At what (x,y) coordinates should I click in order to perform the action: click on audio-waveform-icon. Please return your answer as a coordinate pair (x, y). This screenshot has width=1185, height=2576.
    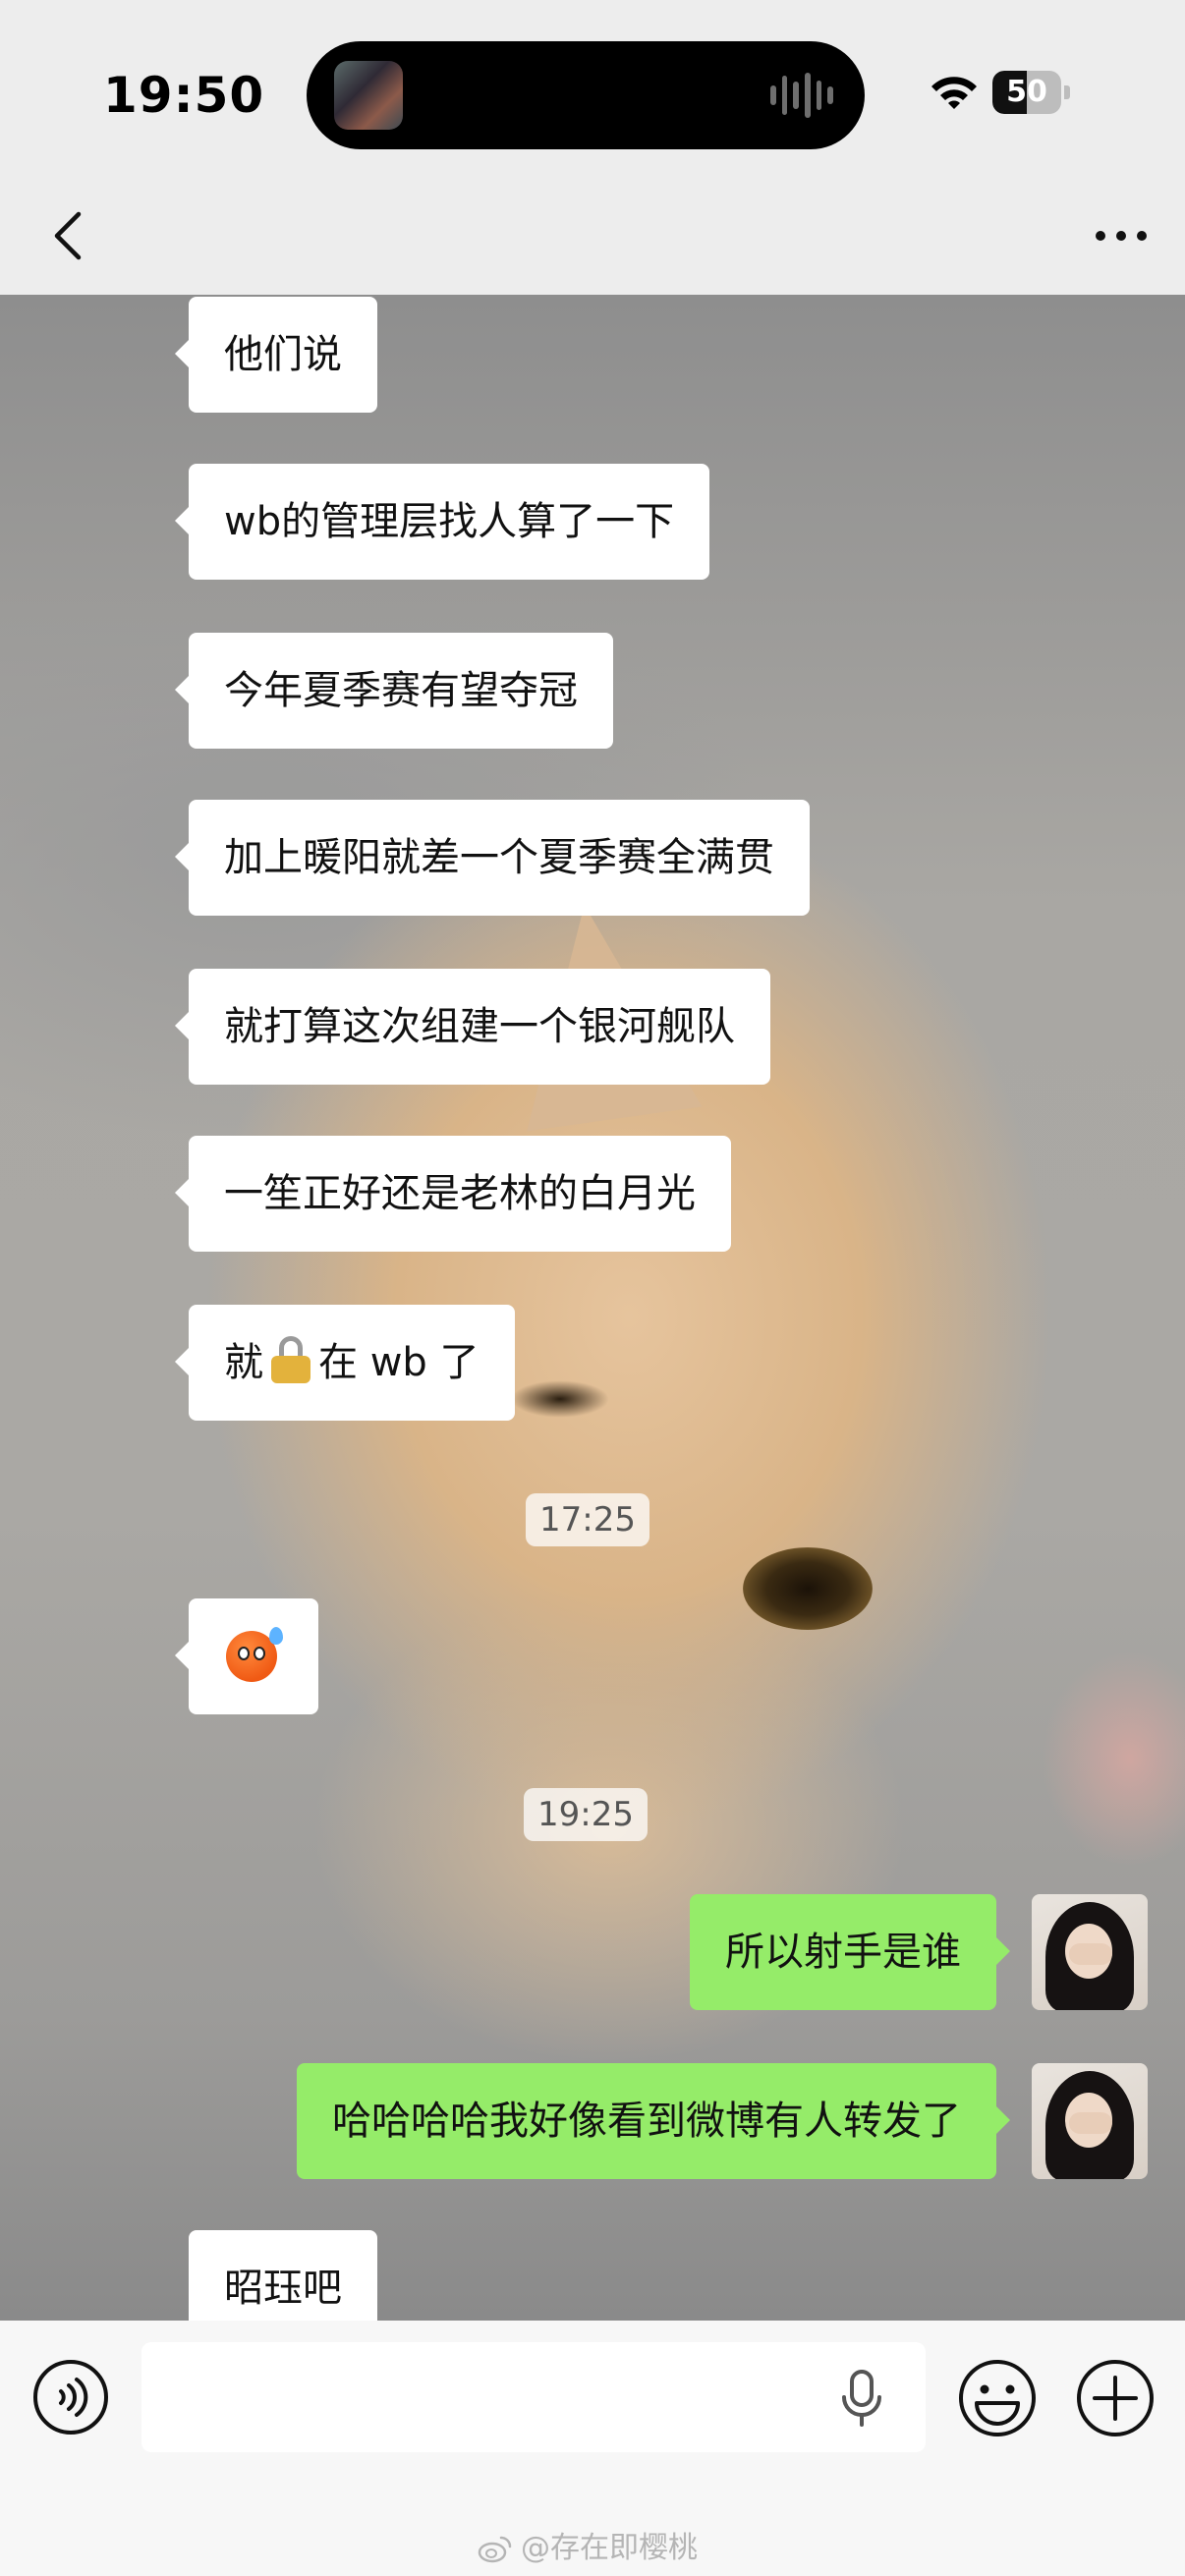
    Looking at the image, I should click on (802, 95).